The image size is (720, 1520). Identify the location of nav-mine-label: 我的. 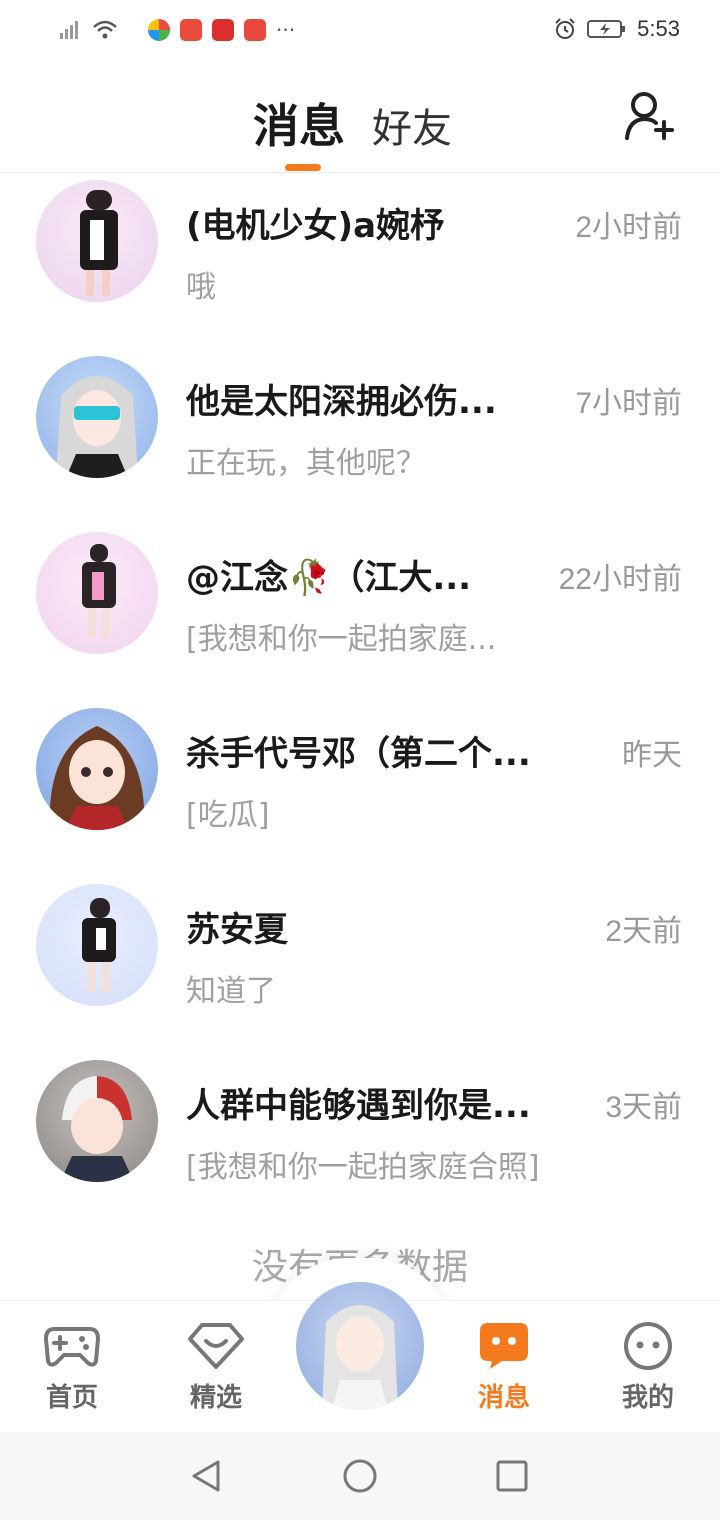
(647, 1398).